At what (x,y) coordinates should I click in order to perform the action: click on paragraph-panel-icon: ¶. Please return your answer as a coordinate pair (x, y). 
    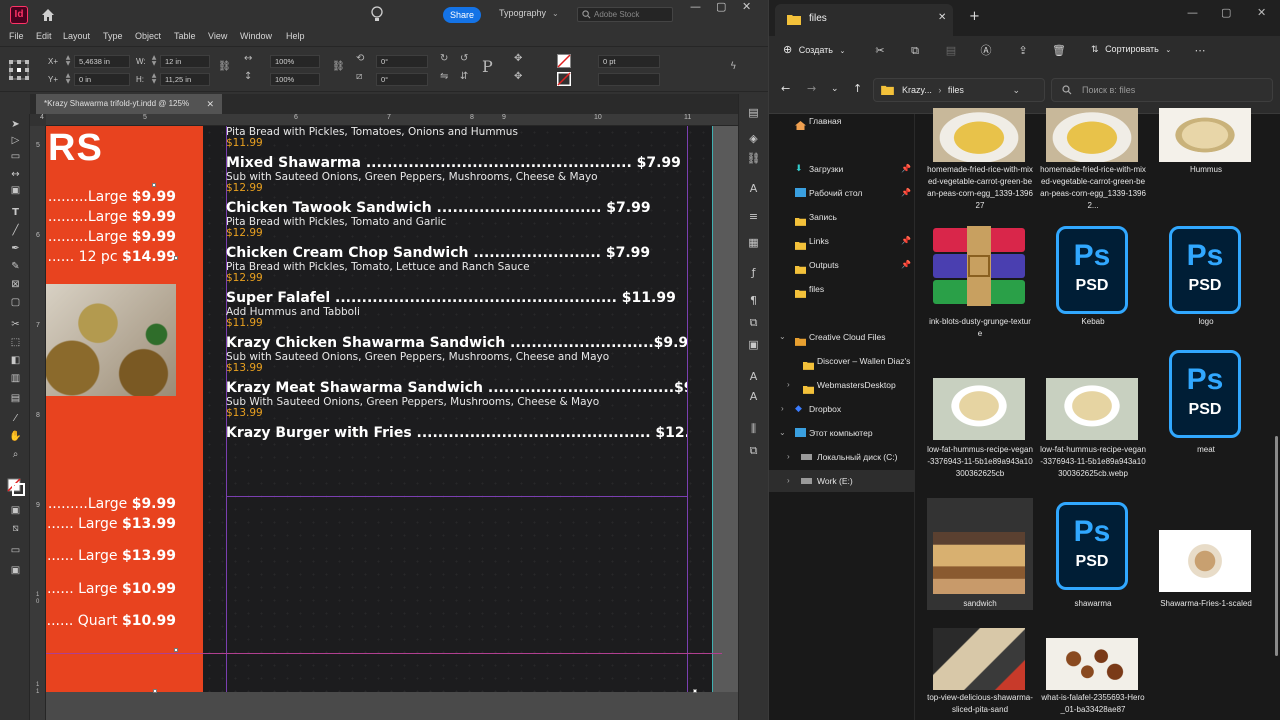
    Looking at the image, I should click on (753, 301).